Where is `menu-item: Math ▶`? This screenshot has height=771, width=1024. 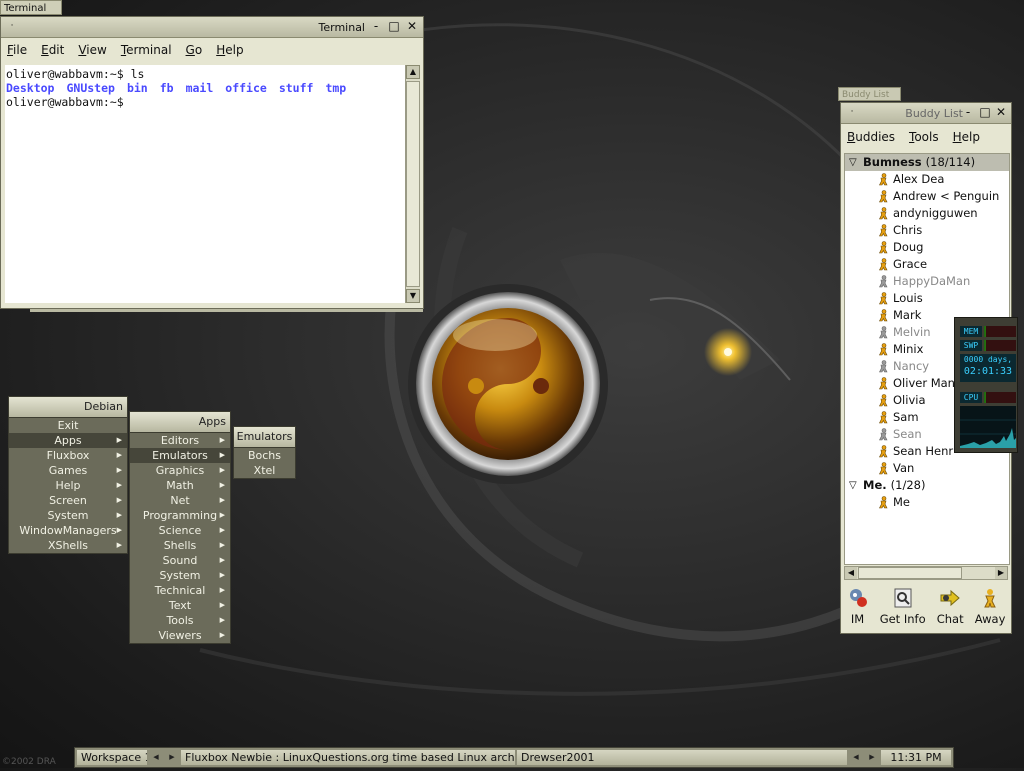
menu-item: Math ▶ is located at coordinates (180, 485).